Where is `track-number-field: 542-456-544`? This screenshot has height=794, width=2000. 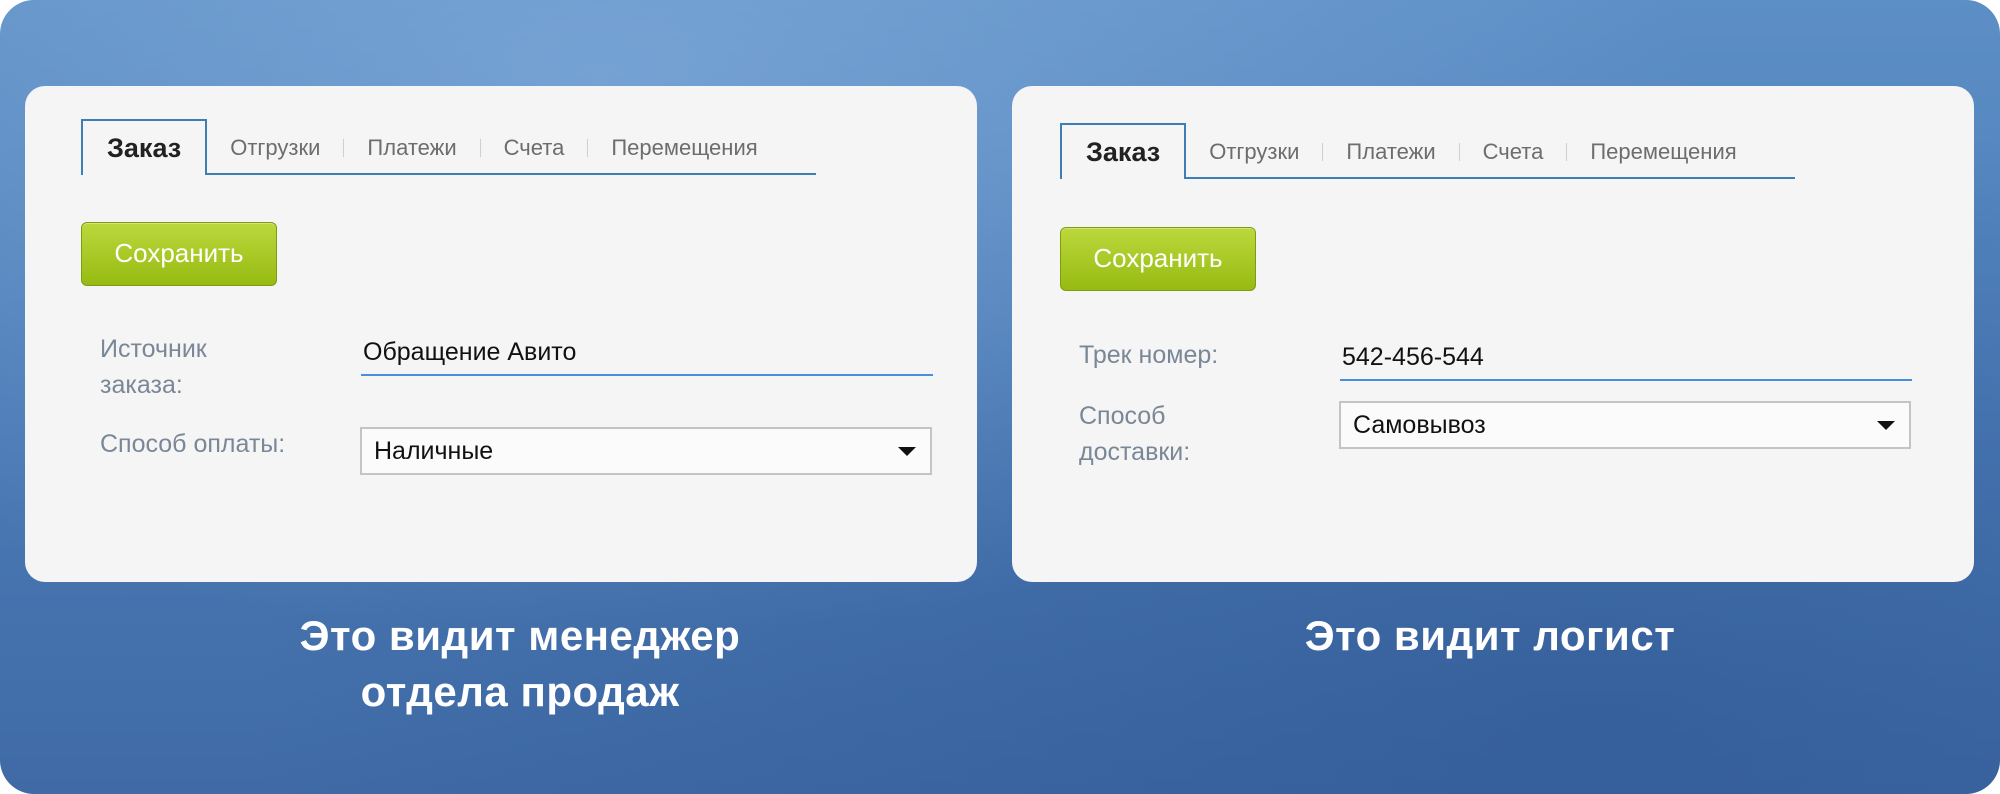
track-number-field: 542-456-544 is located at coordinates (1626, 358).